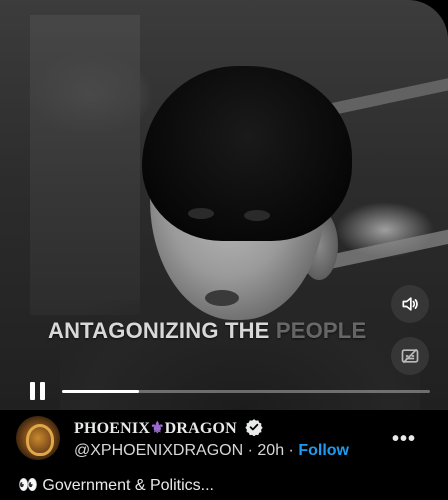 This screenshot has height=500, width=448. Describe the element at coordinates (270, 450) in the screenshot. I see `post-time: 20h` at that location.